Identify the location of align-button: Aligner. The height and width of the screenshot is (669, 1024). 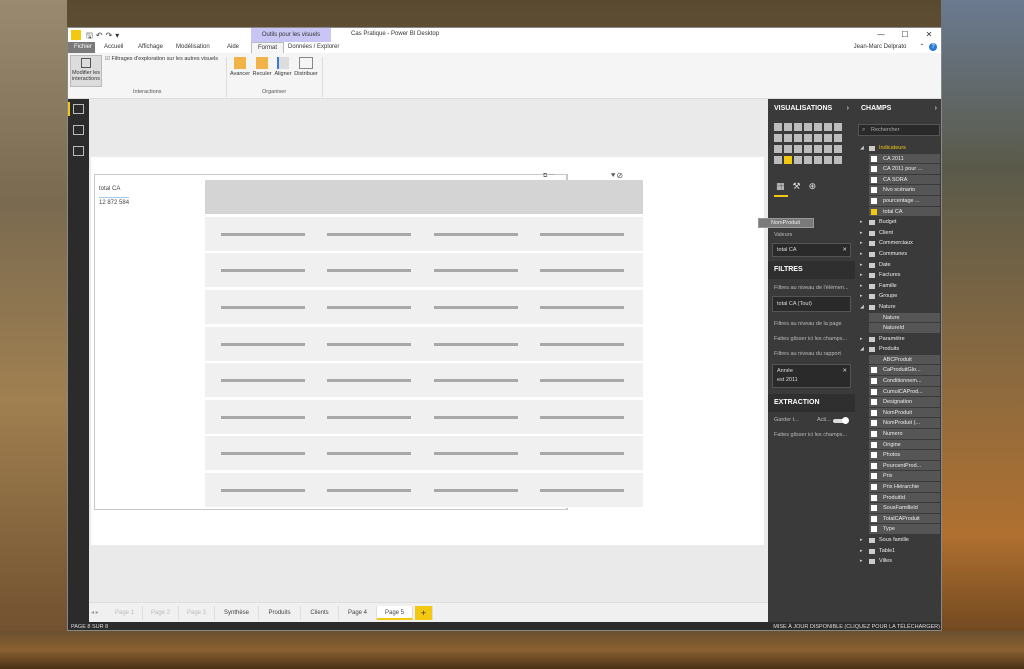
(283, 67).